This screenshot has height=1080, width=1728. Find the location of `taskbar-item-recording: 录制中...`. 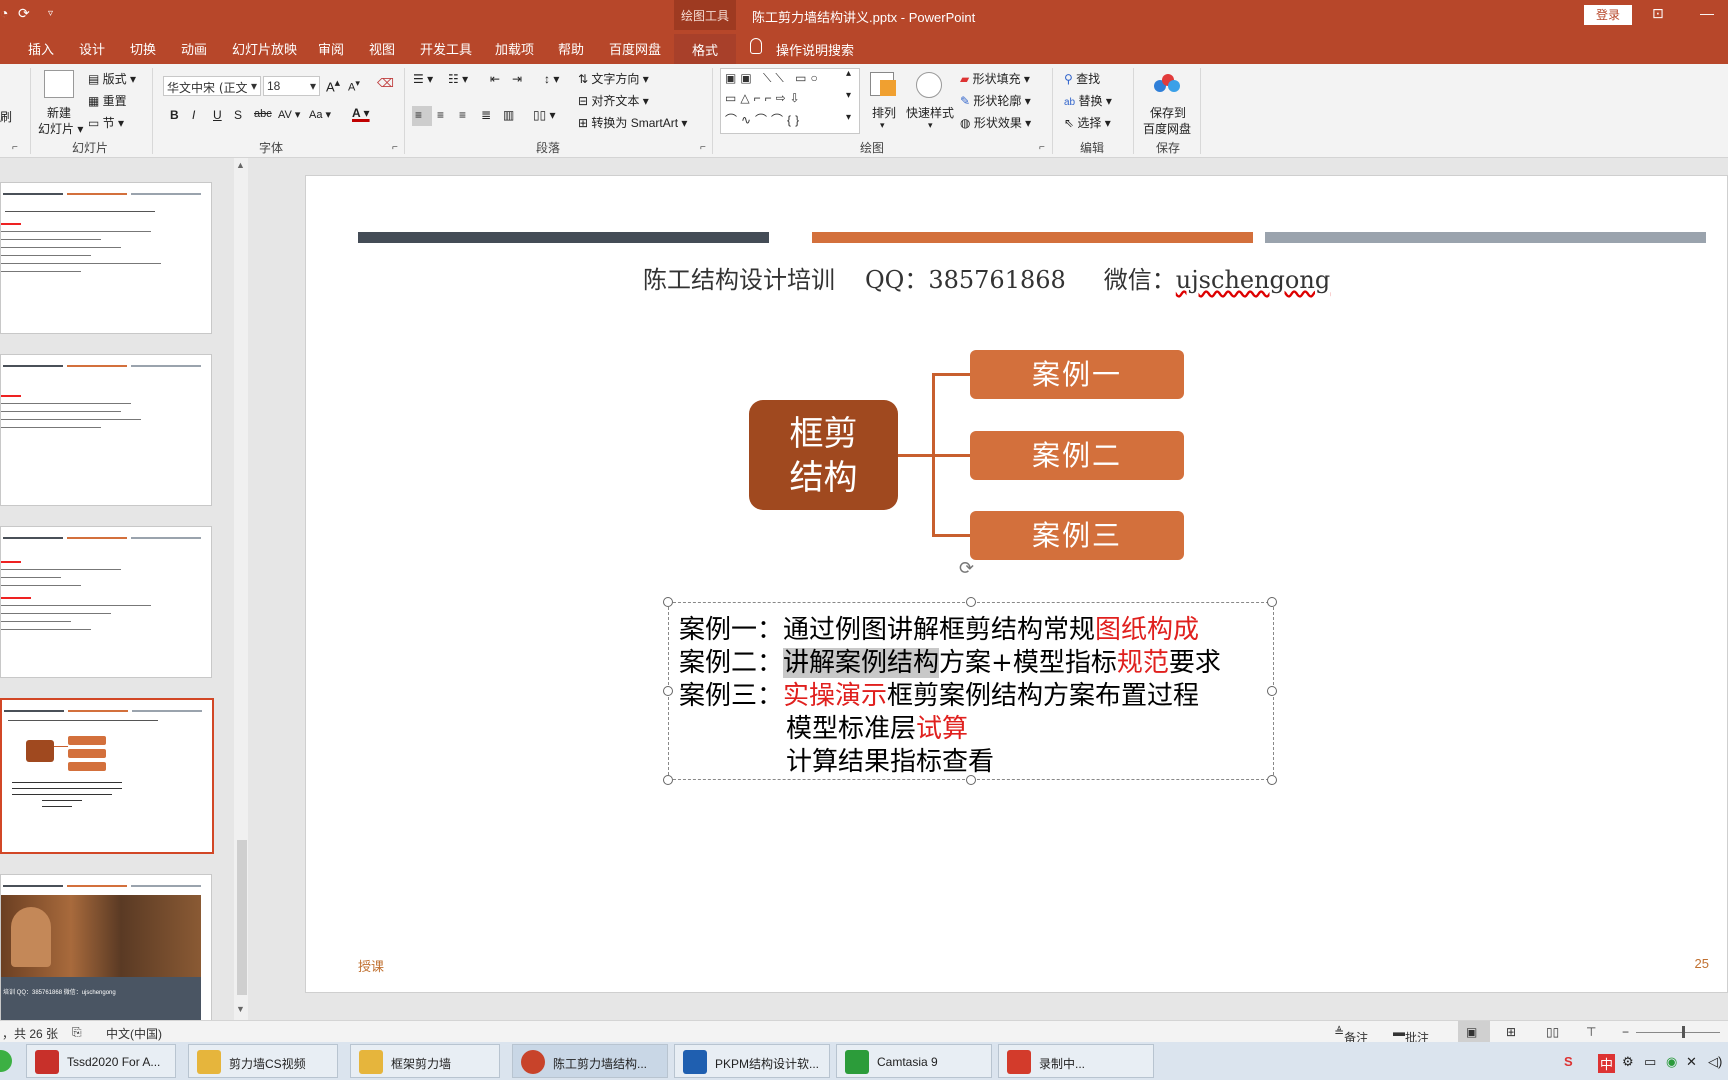

taskbar-item-recording: 录制中... is located at coordinates (1076, 1061).